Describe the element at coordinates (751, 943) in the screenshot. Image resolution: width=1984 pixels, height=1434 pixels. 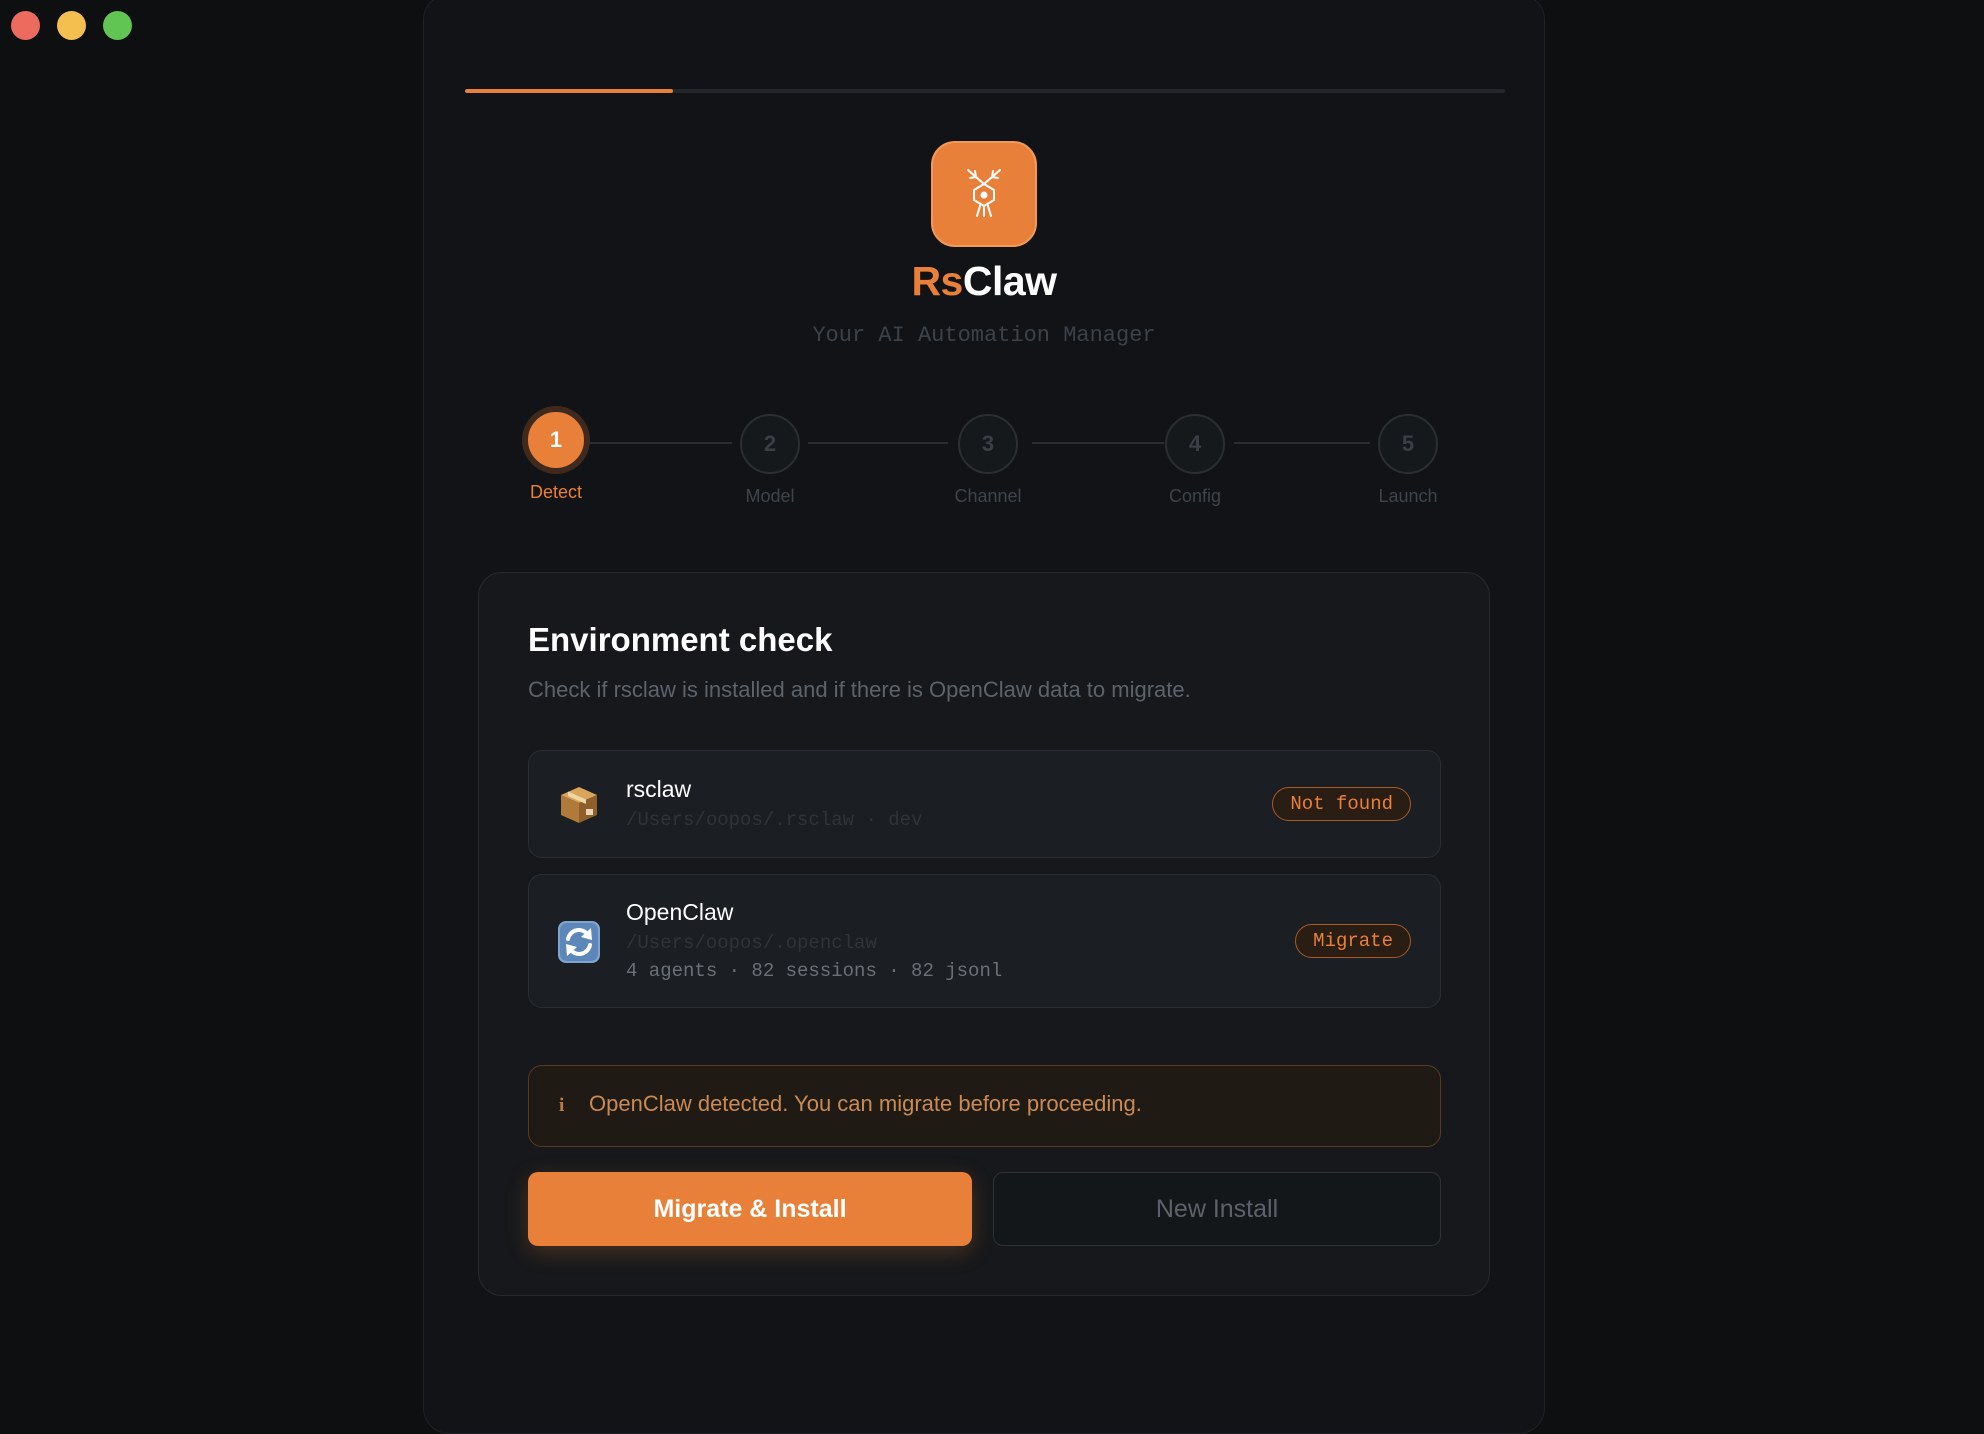
I see `env-item-path: /Users/oopos/.openclaw` at that location.